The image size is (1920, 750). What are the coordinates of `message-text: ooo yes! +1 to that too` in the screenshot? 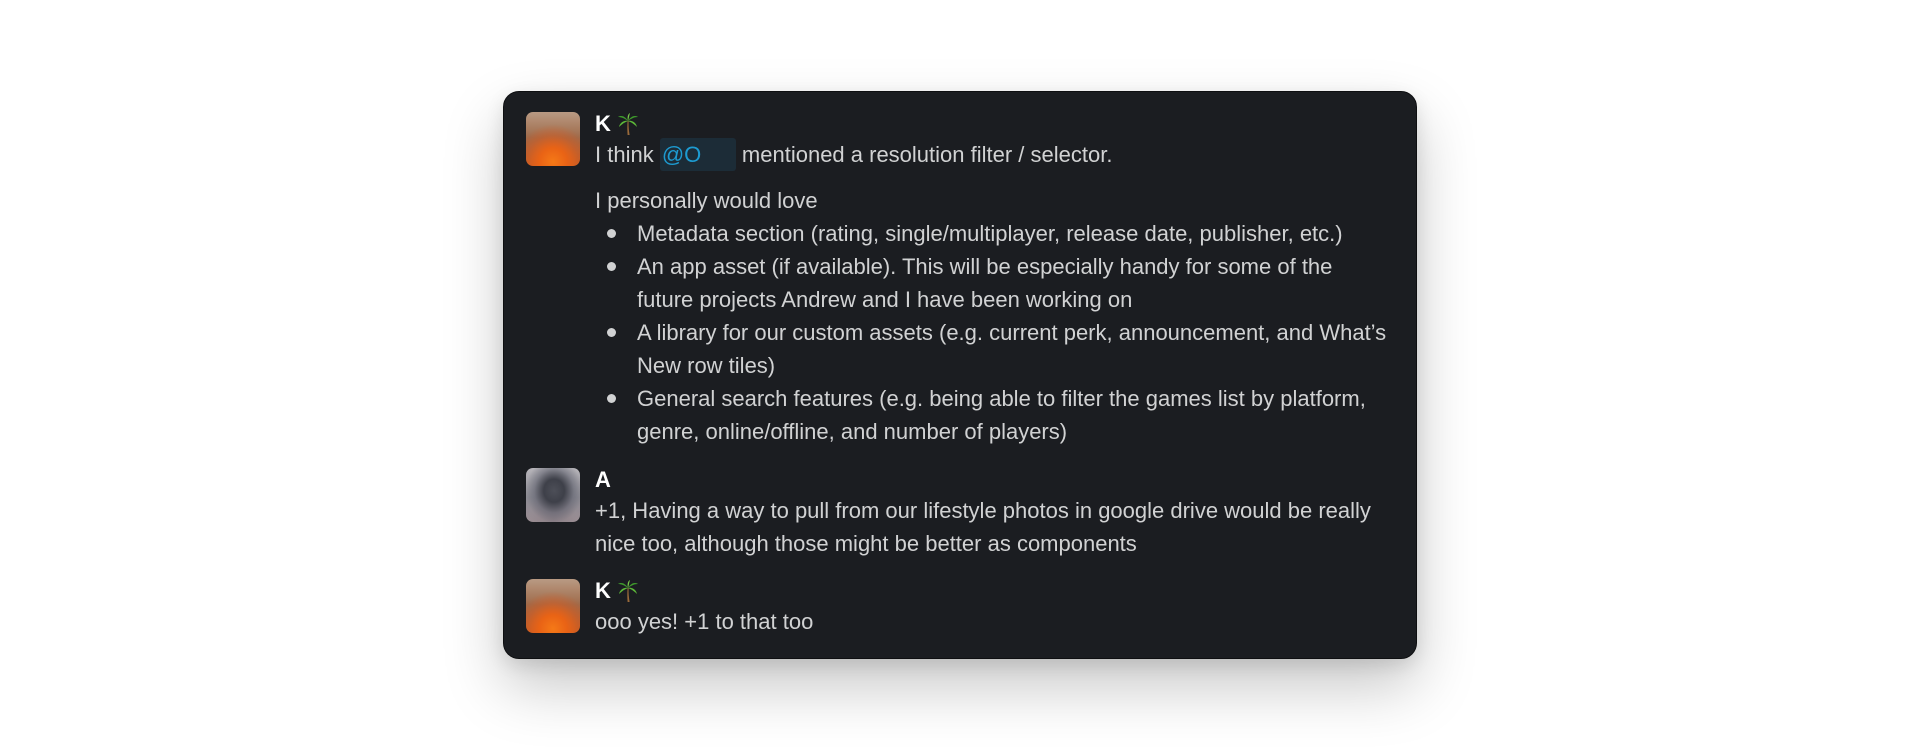 It's located at (704, 621).